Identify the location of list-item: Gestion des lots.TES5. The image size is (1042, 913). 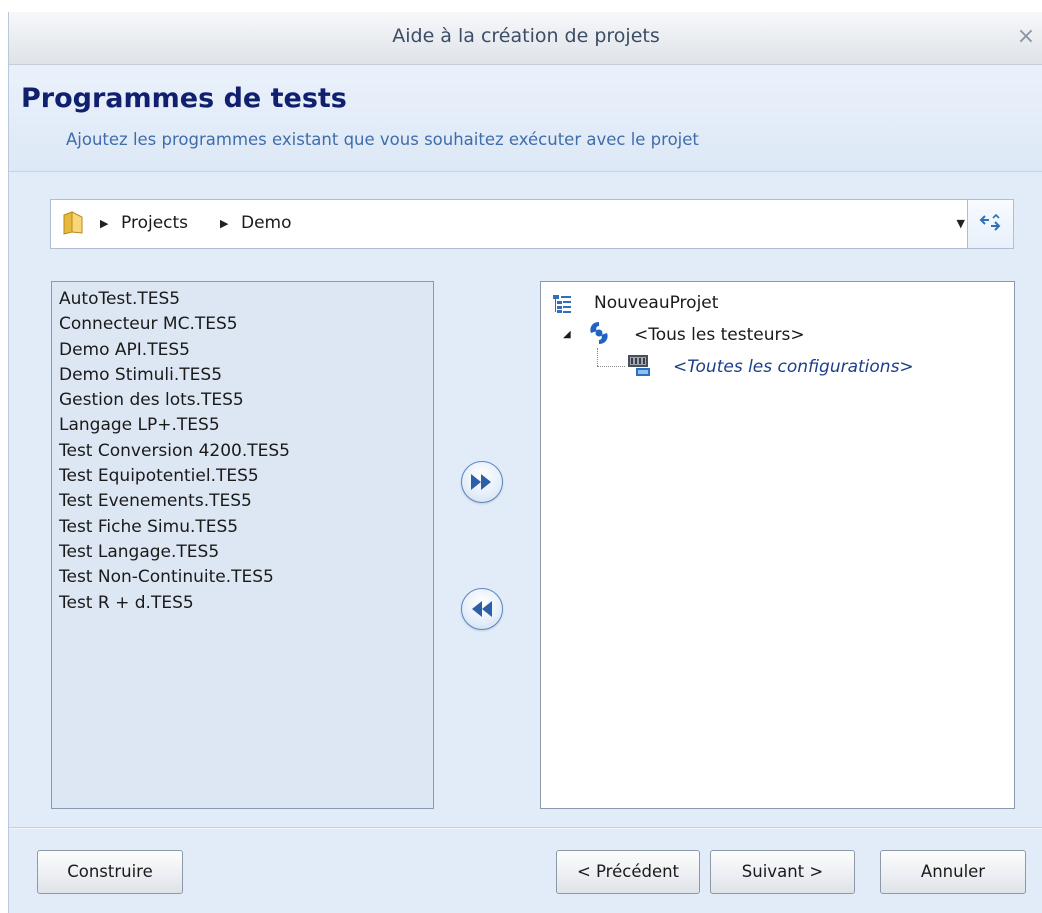
(242, 400).